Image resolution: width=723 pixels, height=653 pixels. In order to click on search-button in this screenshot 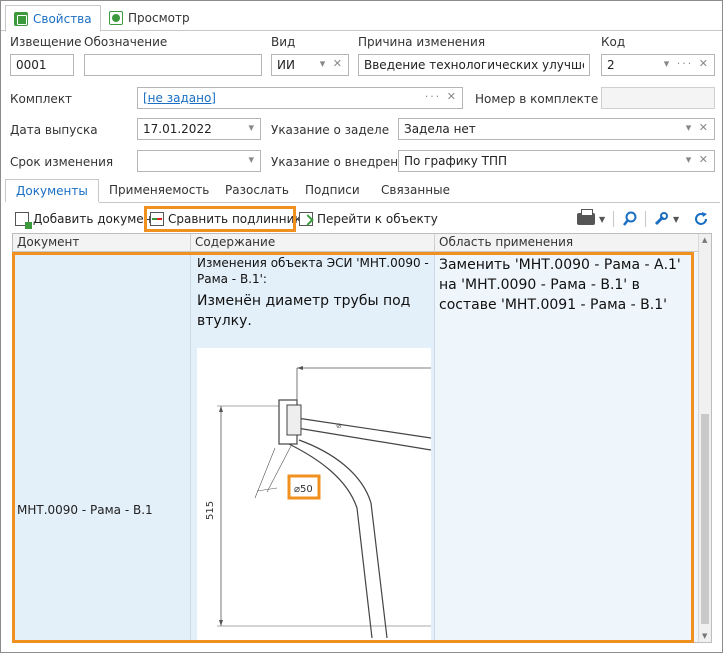, I will do `click(630, 219)`.